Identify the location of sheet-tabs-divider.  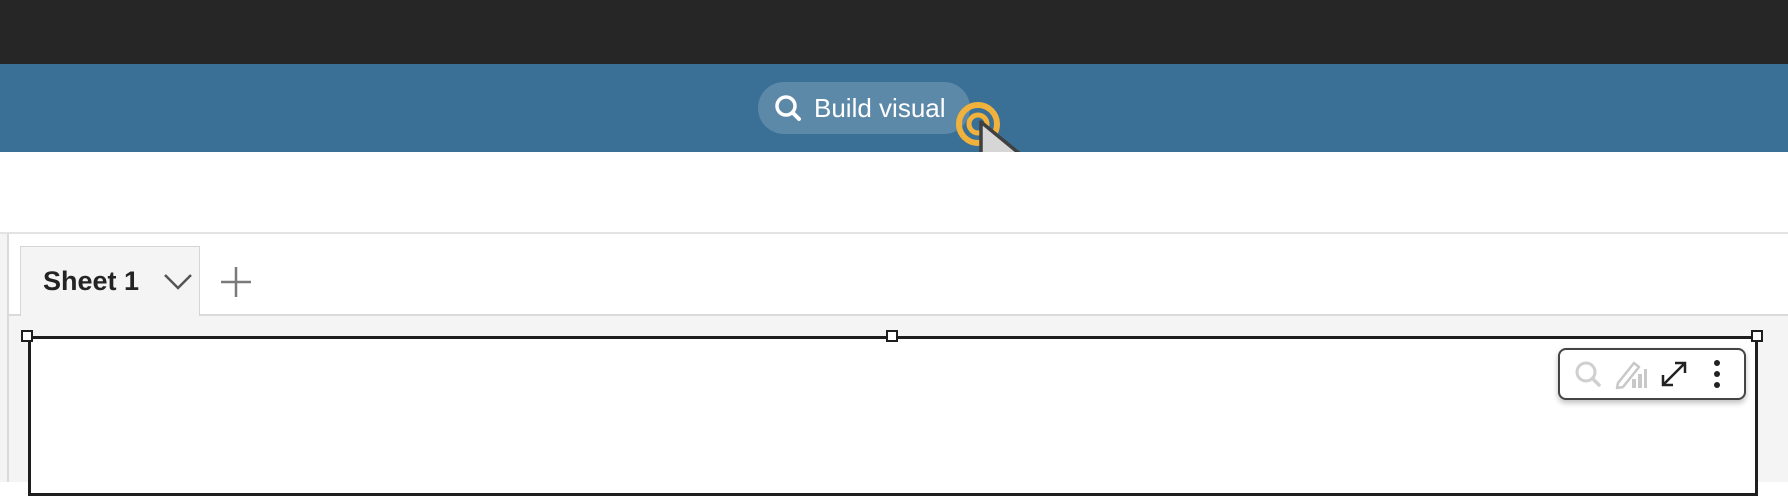
(898, 315).